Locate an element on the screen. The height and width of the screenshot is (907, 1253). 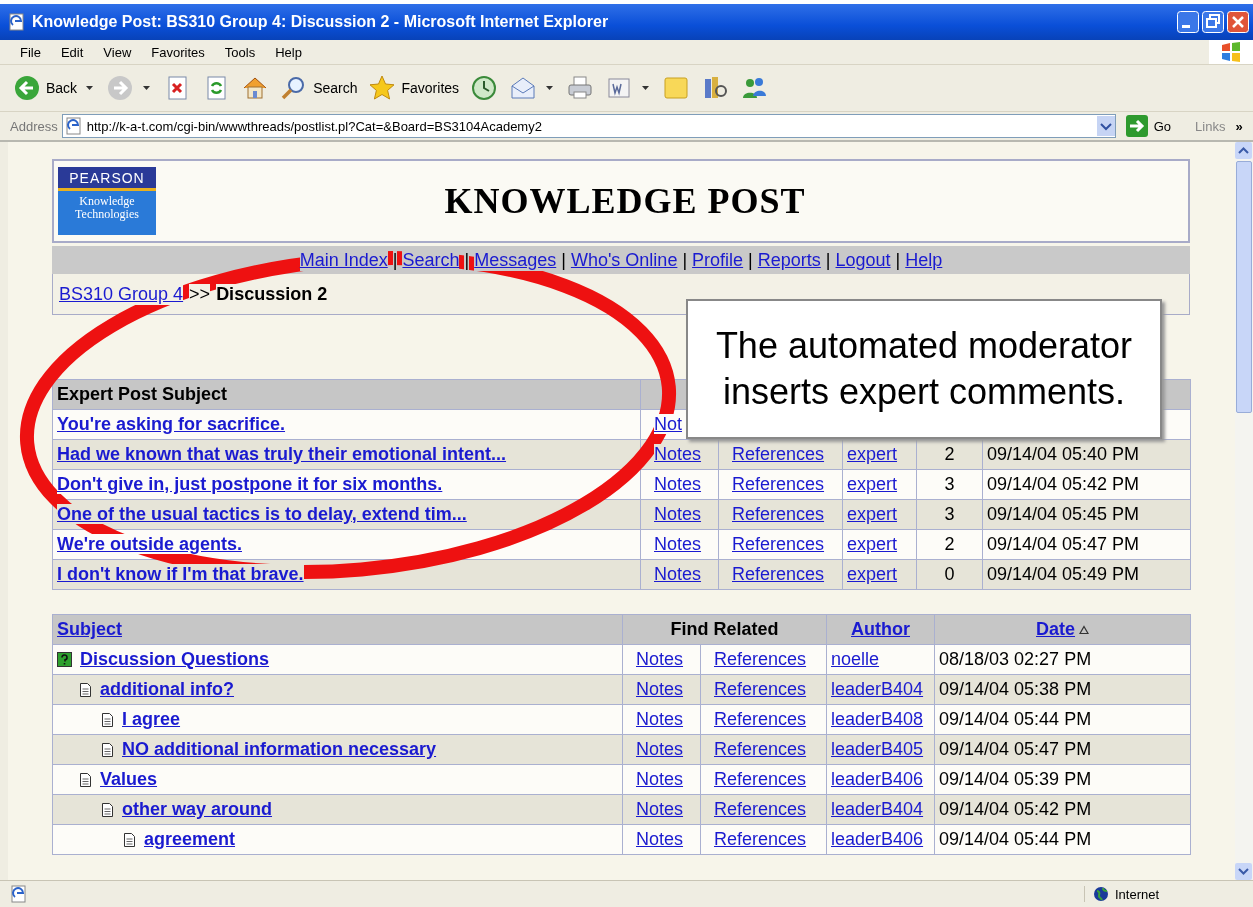
post-subject-link: I don't know if I'm that brave. is located at coordinates (180, 574).